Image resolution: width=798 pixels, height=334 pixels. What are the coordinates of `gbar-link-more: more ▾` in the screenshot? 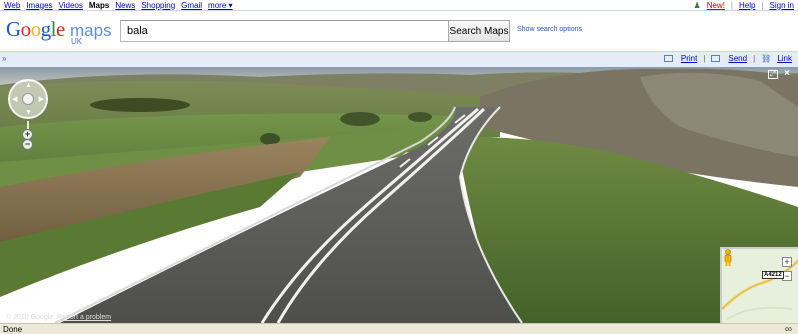 It's located at (220, 5).